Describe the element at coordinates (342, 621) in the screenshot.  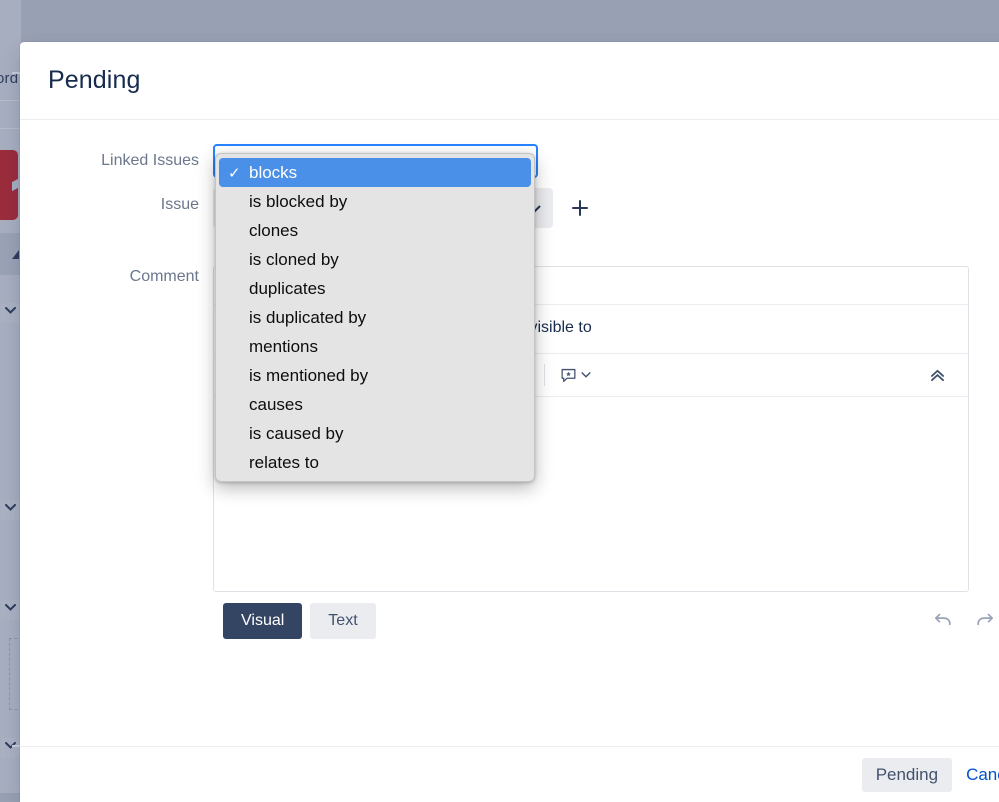
I see `text-mode-button: Text` at that location.